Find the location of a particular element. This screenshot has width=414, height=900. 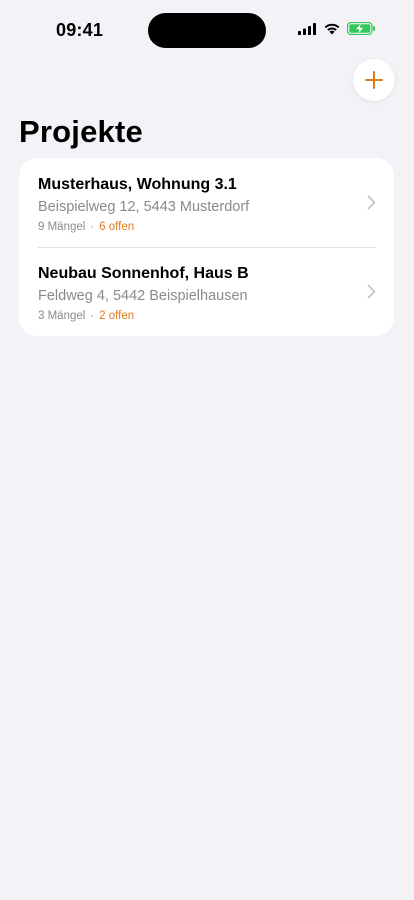

status-bar: 09:41 is located at coordinates (207, 30).